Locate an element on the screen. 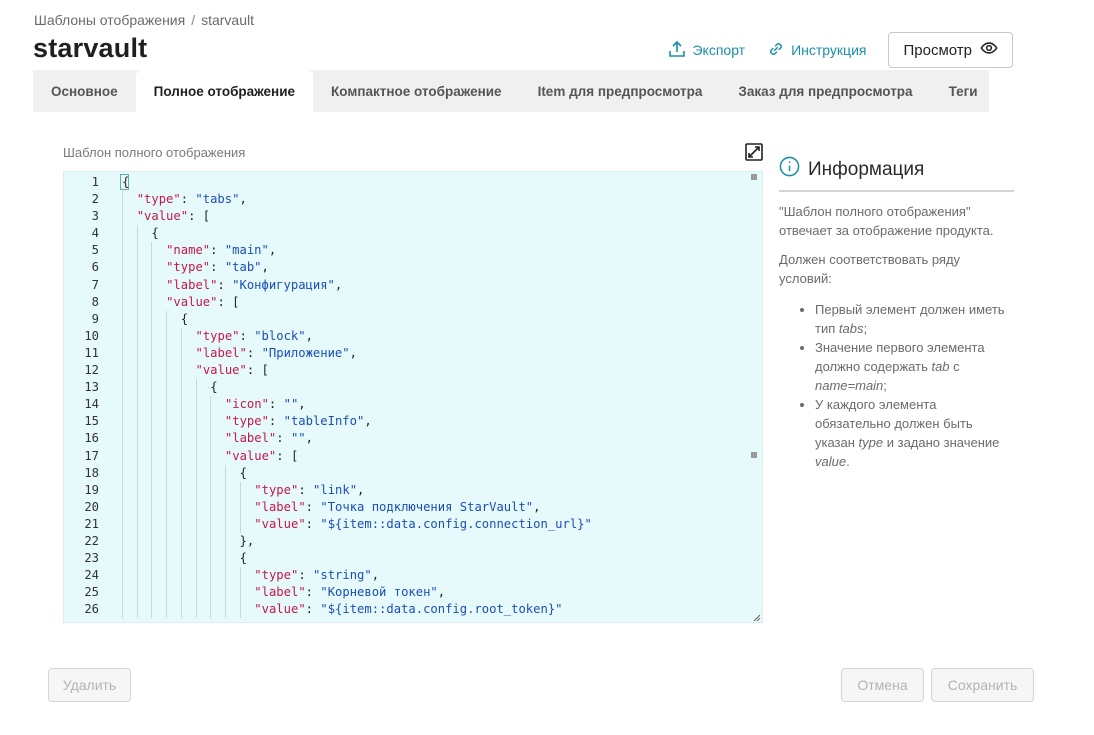 This screenshot has height=735, width=1094. code-line: 6 "type": "tab", is located at coordinates (413, 268).